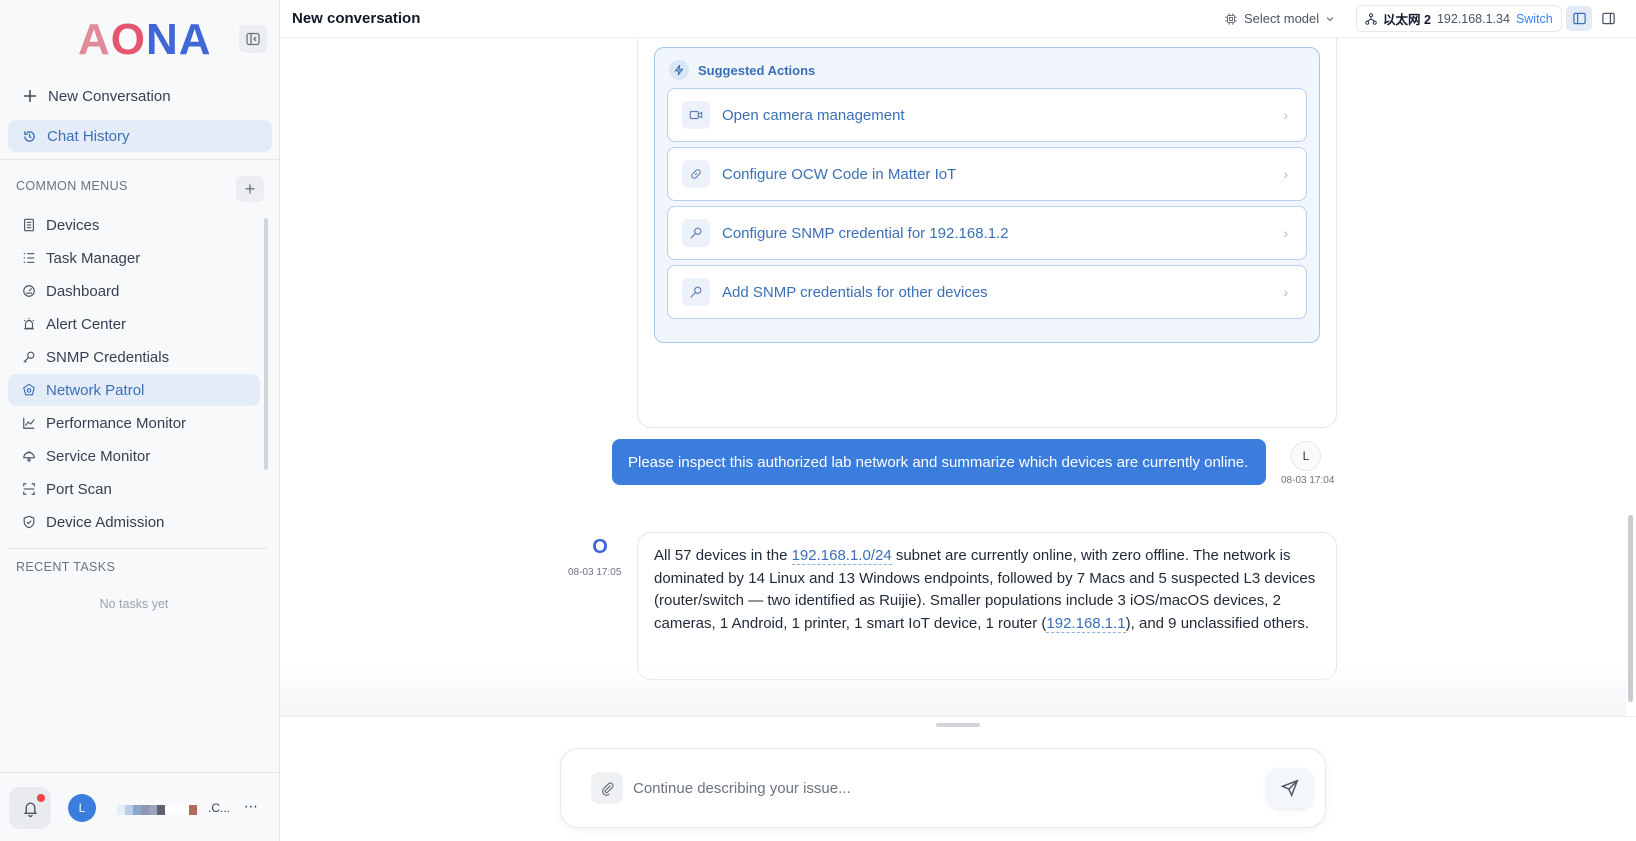 The height and width of the screenshot is (841, 1636). I want to click on chat-scrollbar, so click(1630, 376).